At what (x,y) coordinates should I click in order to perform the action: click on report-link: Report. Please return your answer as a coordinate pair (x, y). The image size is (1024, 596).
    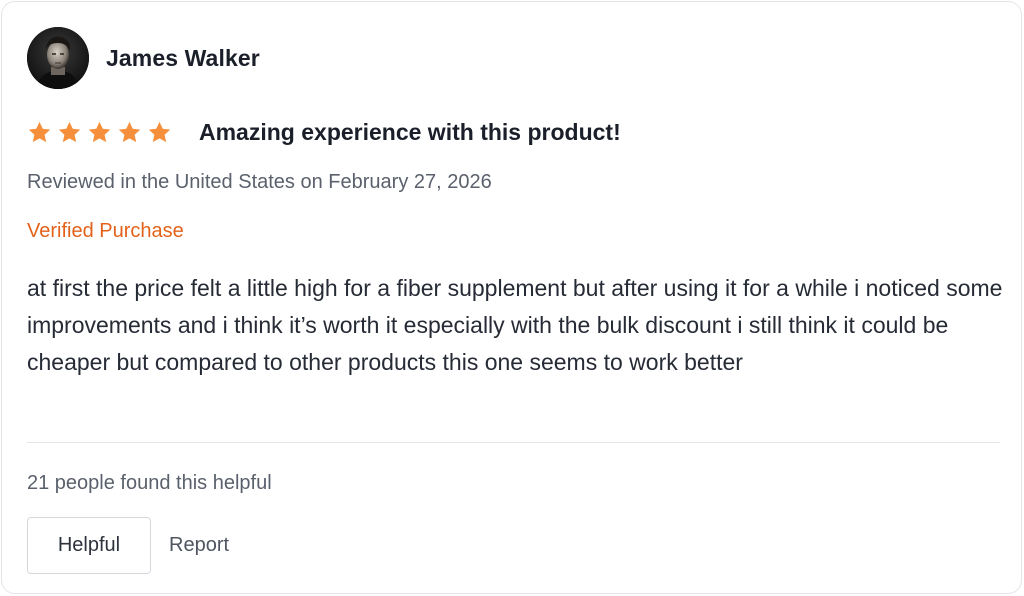
    Looking at the image, I should click on (199, 545).